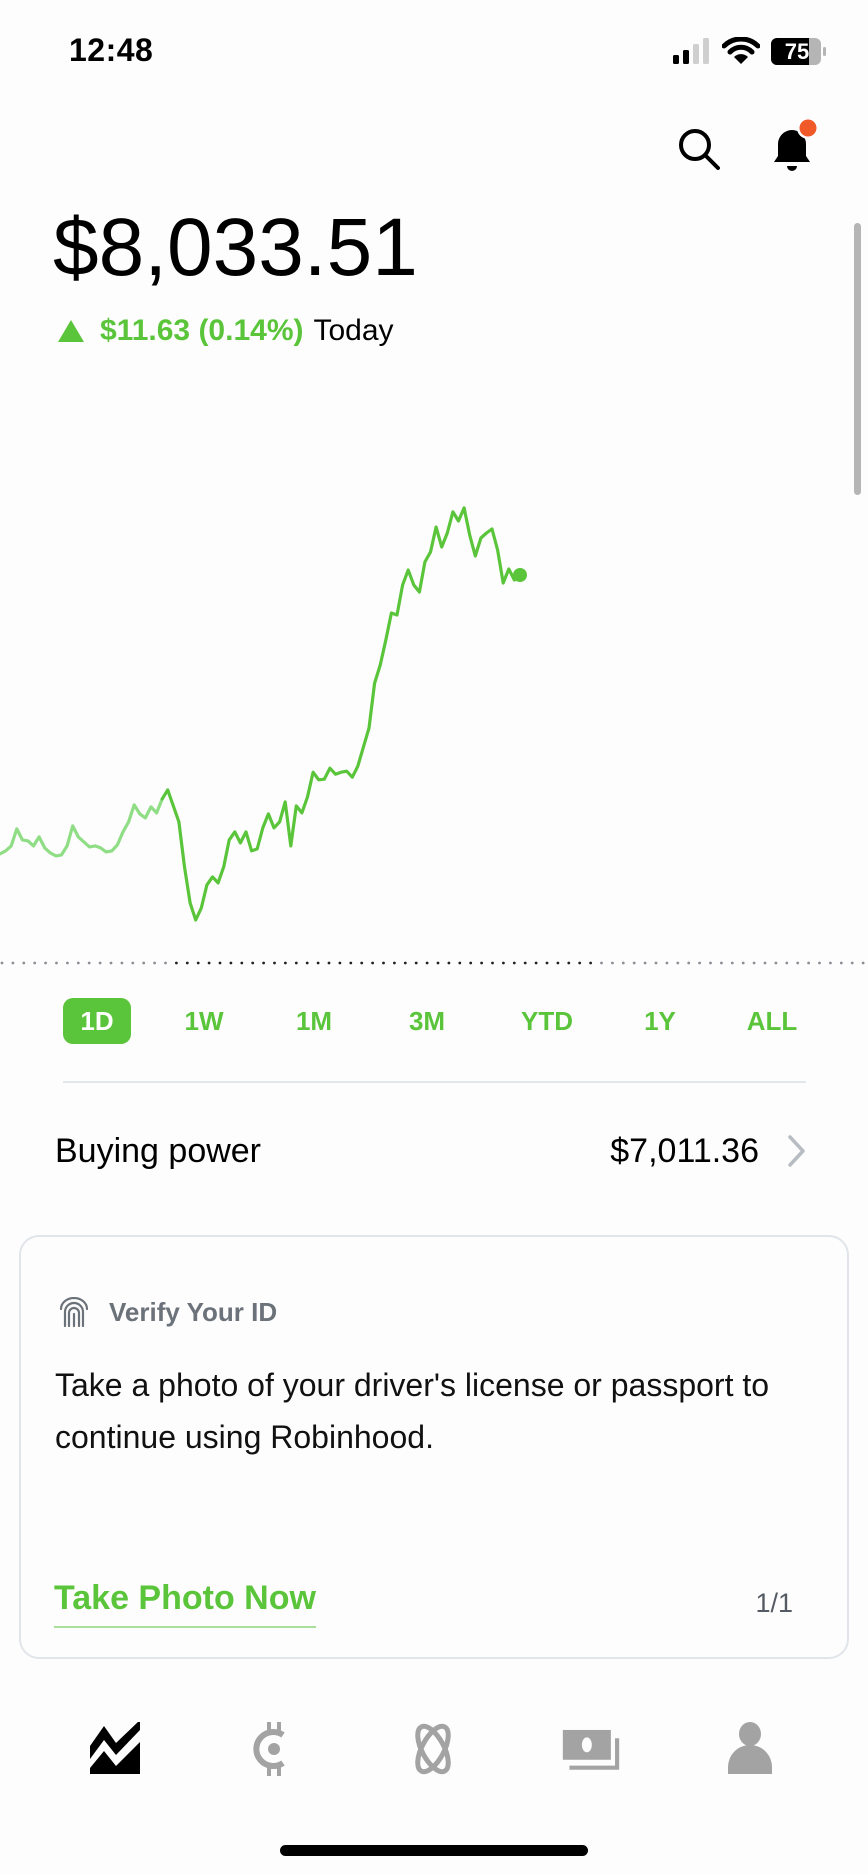 The width and height of the screenshot is (868, 1874). Describe the element at coordinates (235, 247) in the screenshot. I see `portfolio-balance: $8,033.51` at that location.